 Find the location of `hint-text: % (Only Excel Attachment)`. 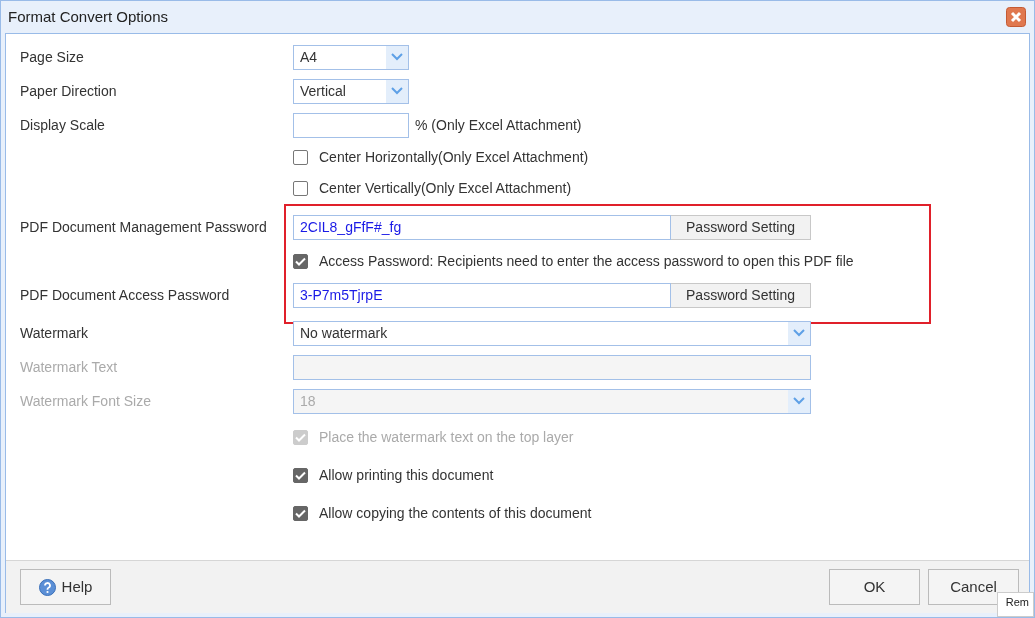

hint-text: % (Only Excel Attachment) is located at coordinates (498, 125).